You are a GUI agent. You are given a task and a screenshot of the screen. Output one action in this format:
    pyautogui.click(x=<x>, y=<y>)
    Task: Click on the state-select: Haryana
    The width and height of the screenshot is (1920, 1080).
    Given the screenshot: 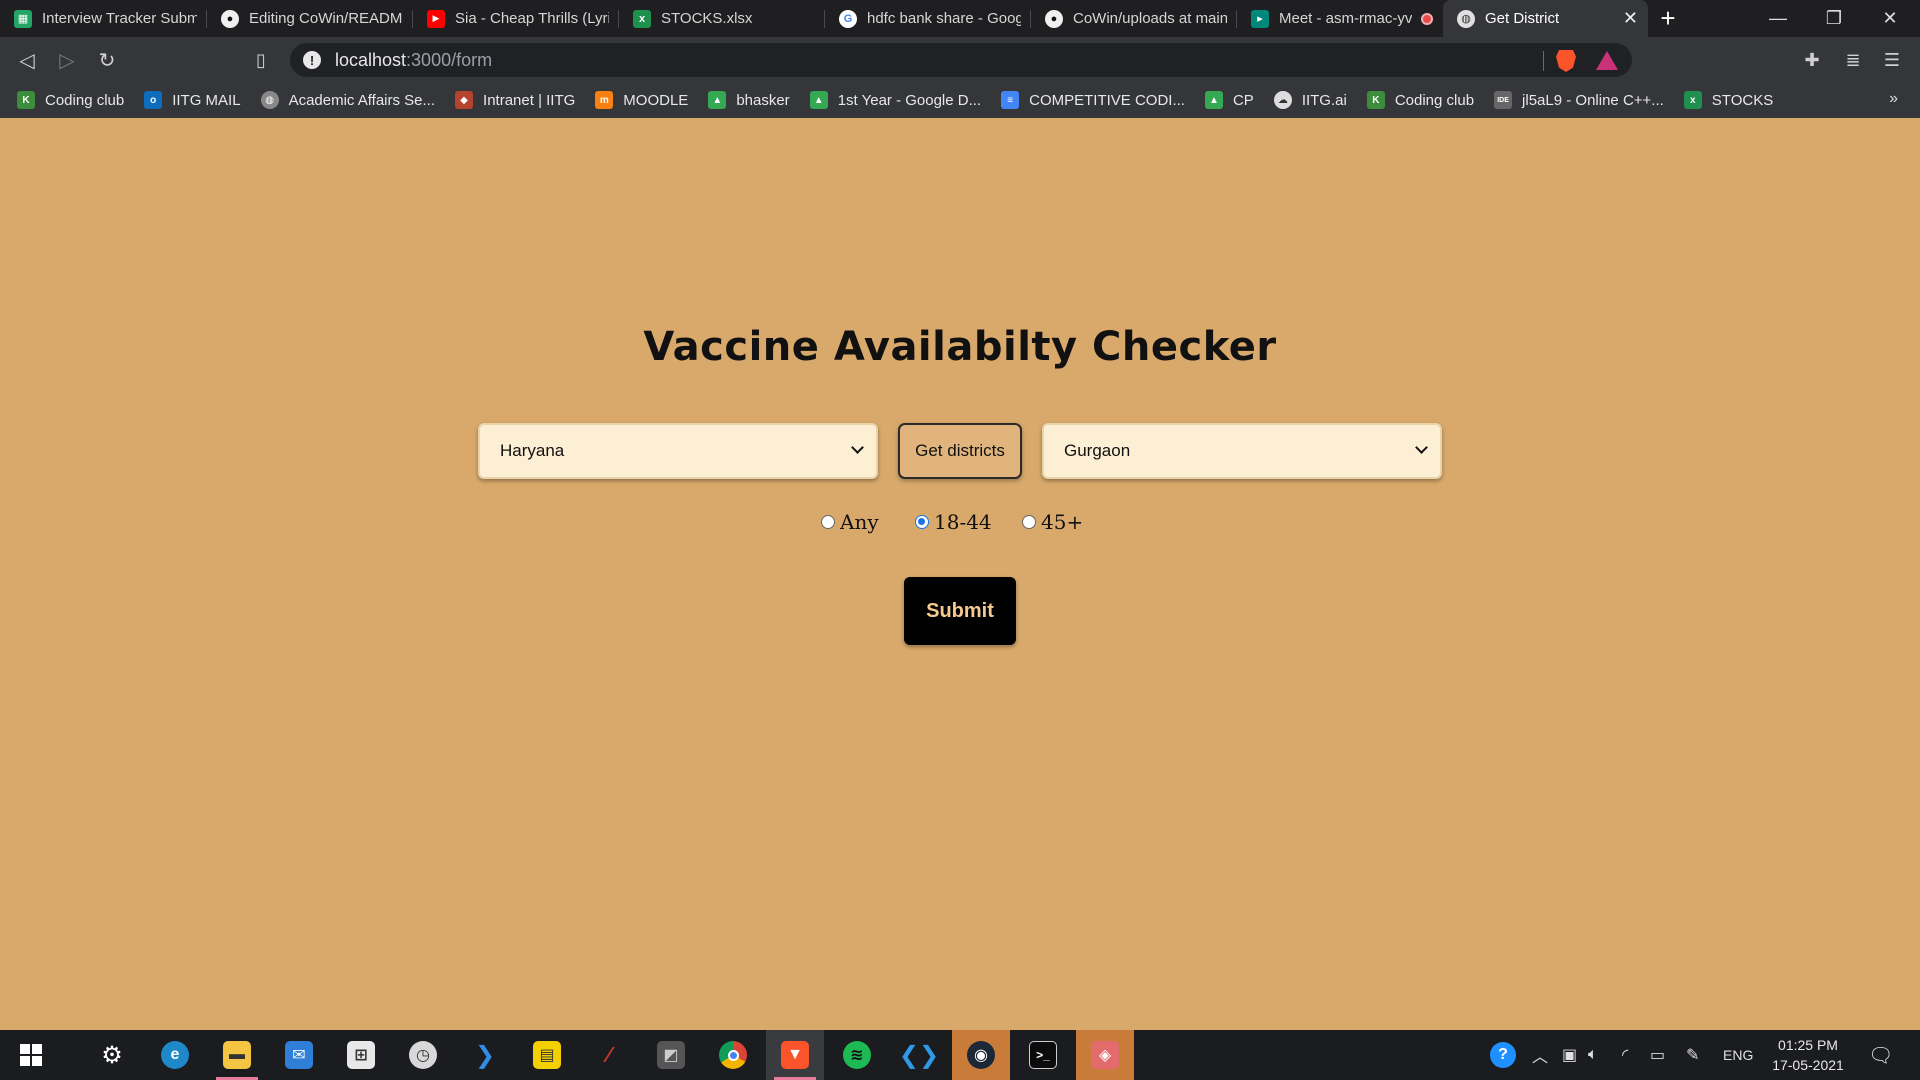 What is the action you would take?
    pyautogui.click(x=678, y=451)
    